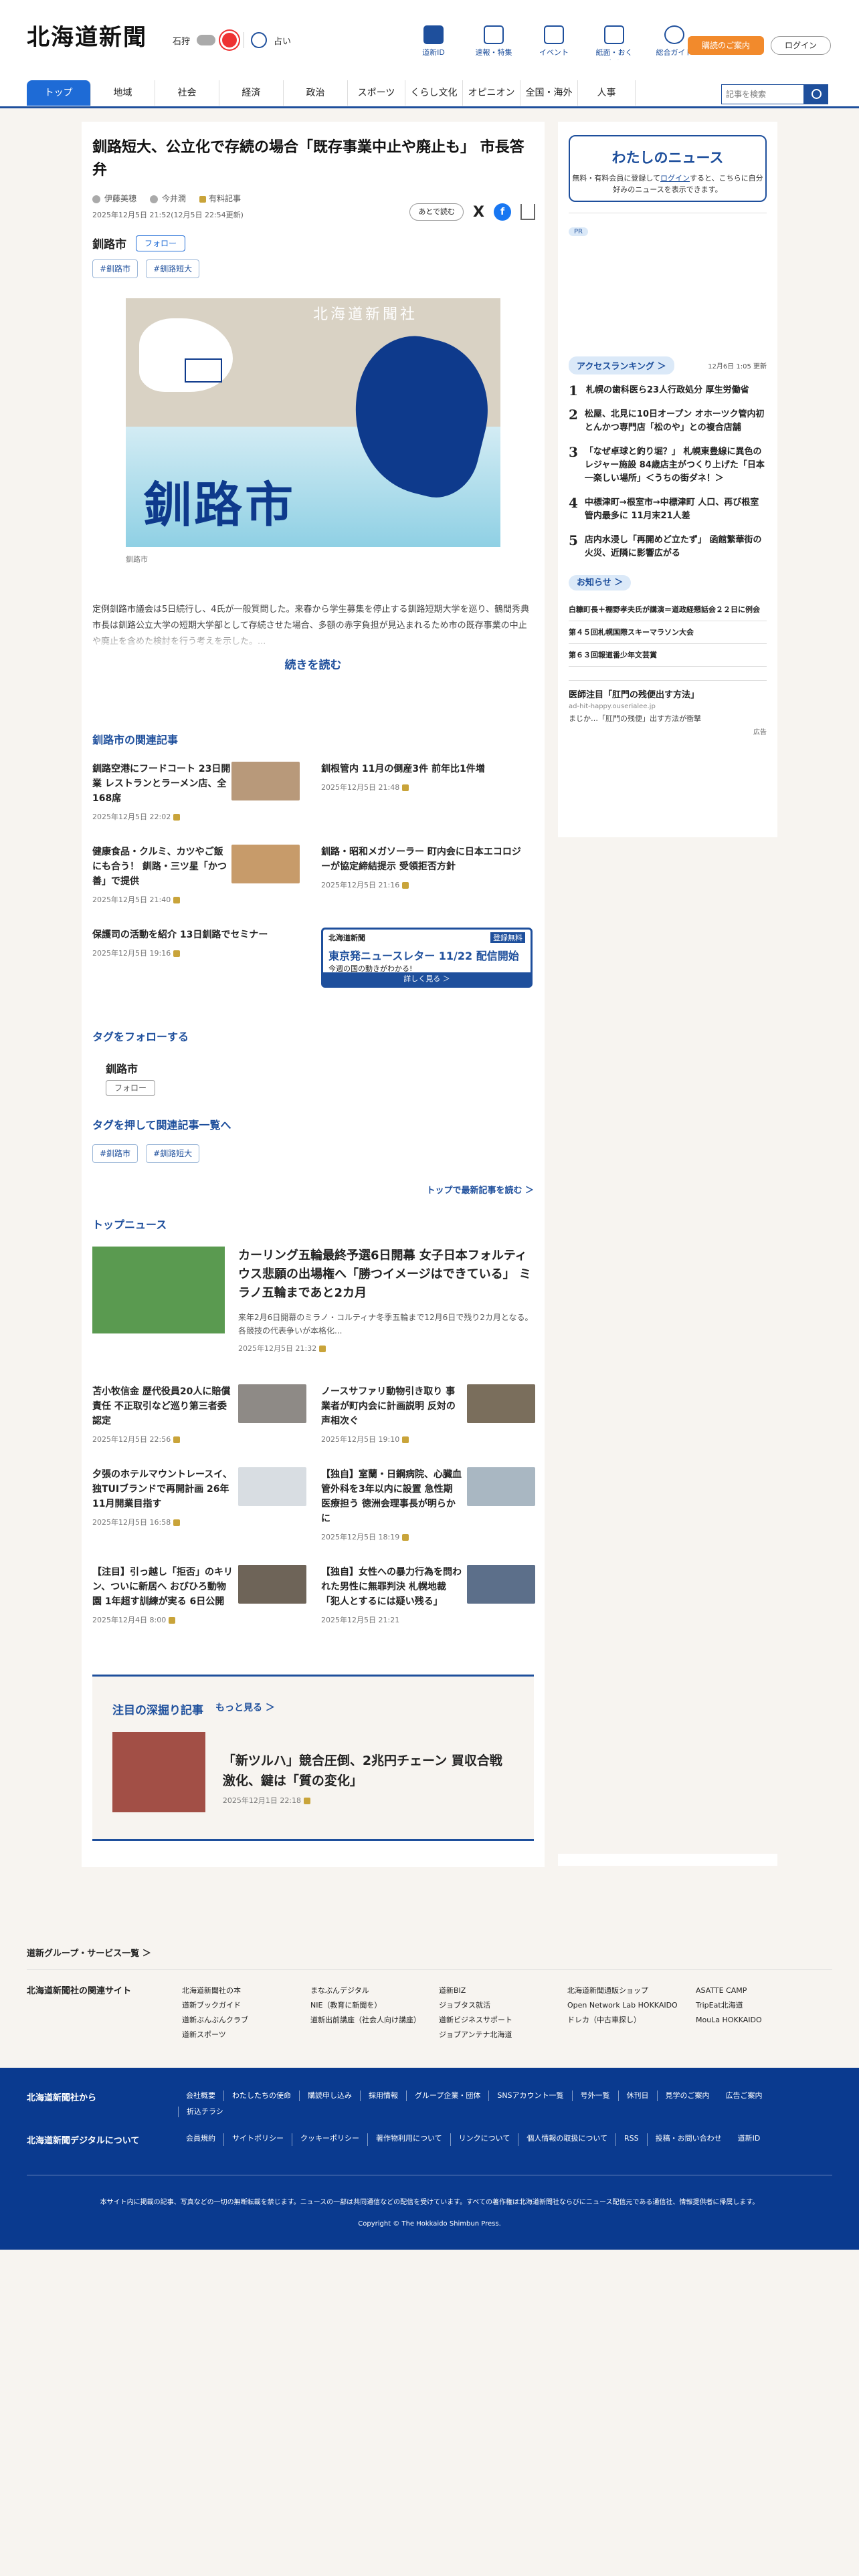 The width and height of the screenshot is (859, 2576). Describe the element at coordinates (157, 1710) in the screenshot. I see `deep-dive-heading: 注目の深掘り記事` at that location.